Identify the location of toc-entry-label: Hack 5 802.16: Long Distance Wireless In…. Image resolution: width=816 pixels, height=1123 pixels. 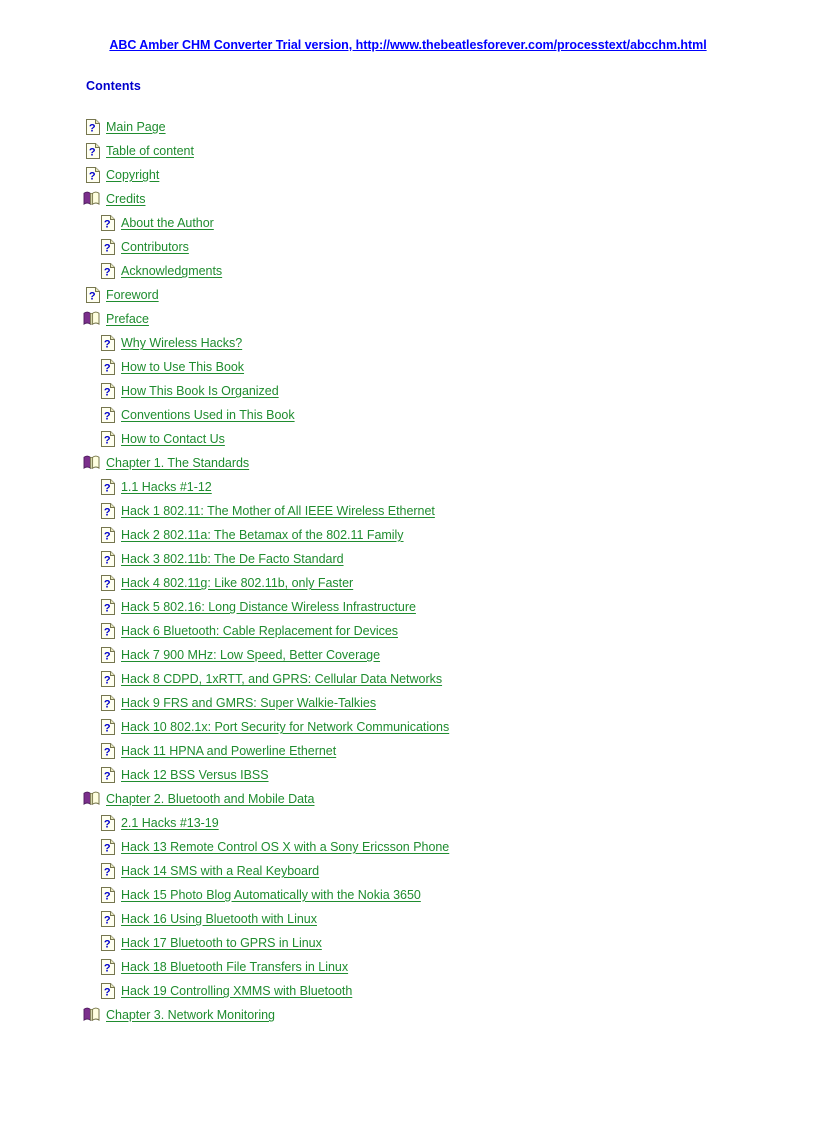
(268, 607).